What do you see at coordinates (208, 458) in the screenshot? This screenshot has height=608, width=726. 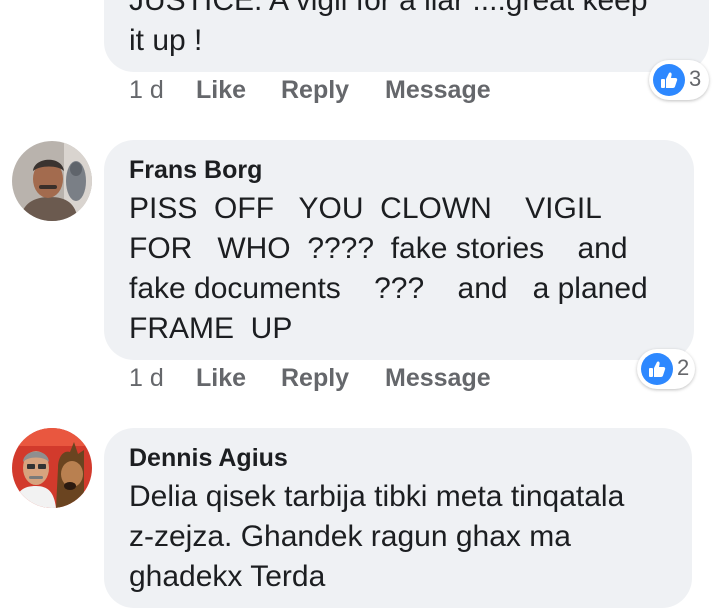 I see `comment-author: Dennis Agius` at bounding box center [208, 458].